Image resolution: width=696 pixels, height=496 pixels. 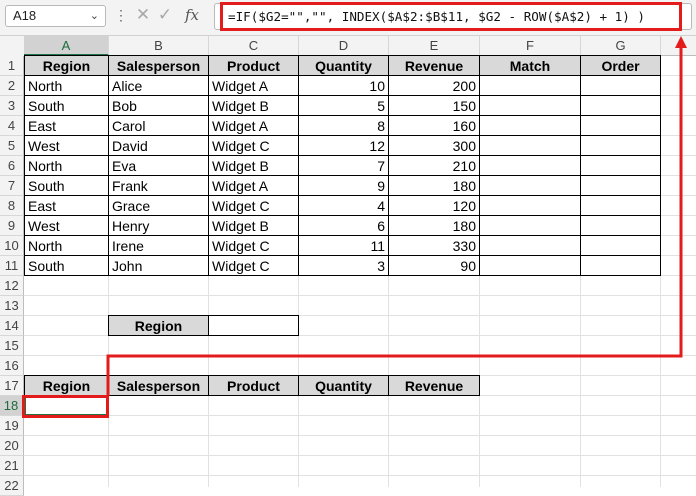 What do you see at coordinates (12, 186) in the screenshot?
I see `row-header: 7` at bounding box center [12, 186].